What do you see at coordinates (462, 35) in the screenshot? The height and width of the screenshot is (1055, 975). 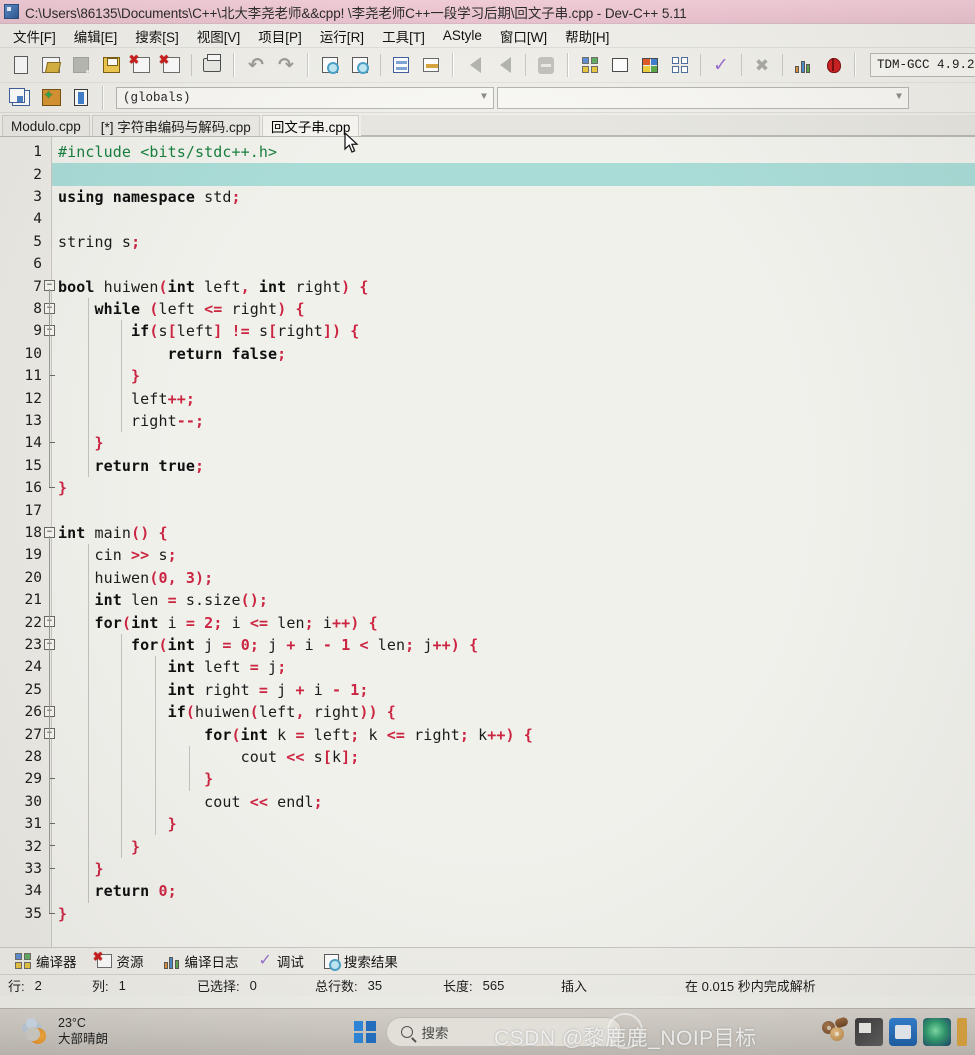 I see `menu-item-astyle: AStyle` at bounding box center [462, 35].